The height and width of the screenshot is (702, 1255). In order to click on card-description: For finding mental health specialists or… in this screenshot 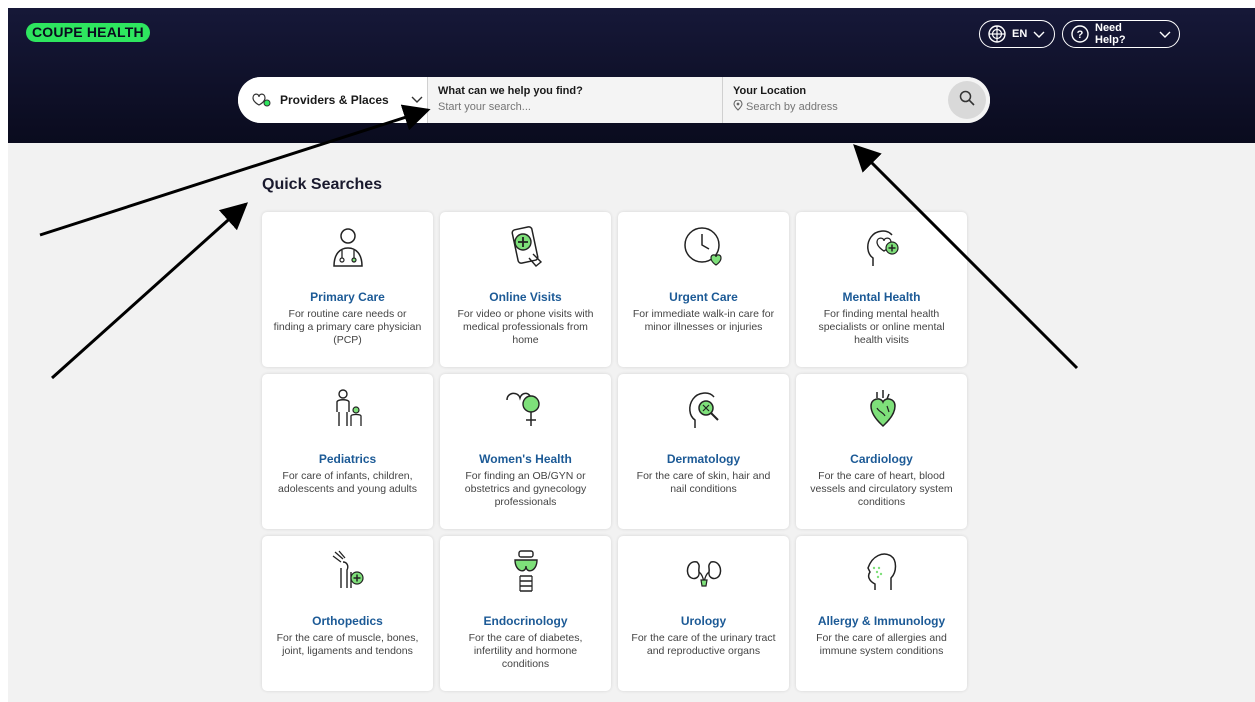, I will do `click(881, 327)`.